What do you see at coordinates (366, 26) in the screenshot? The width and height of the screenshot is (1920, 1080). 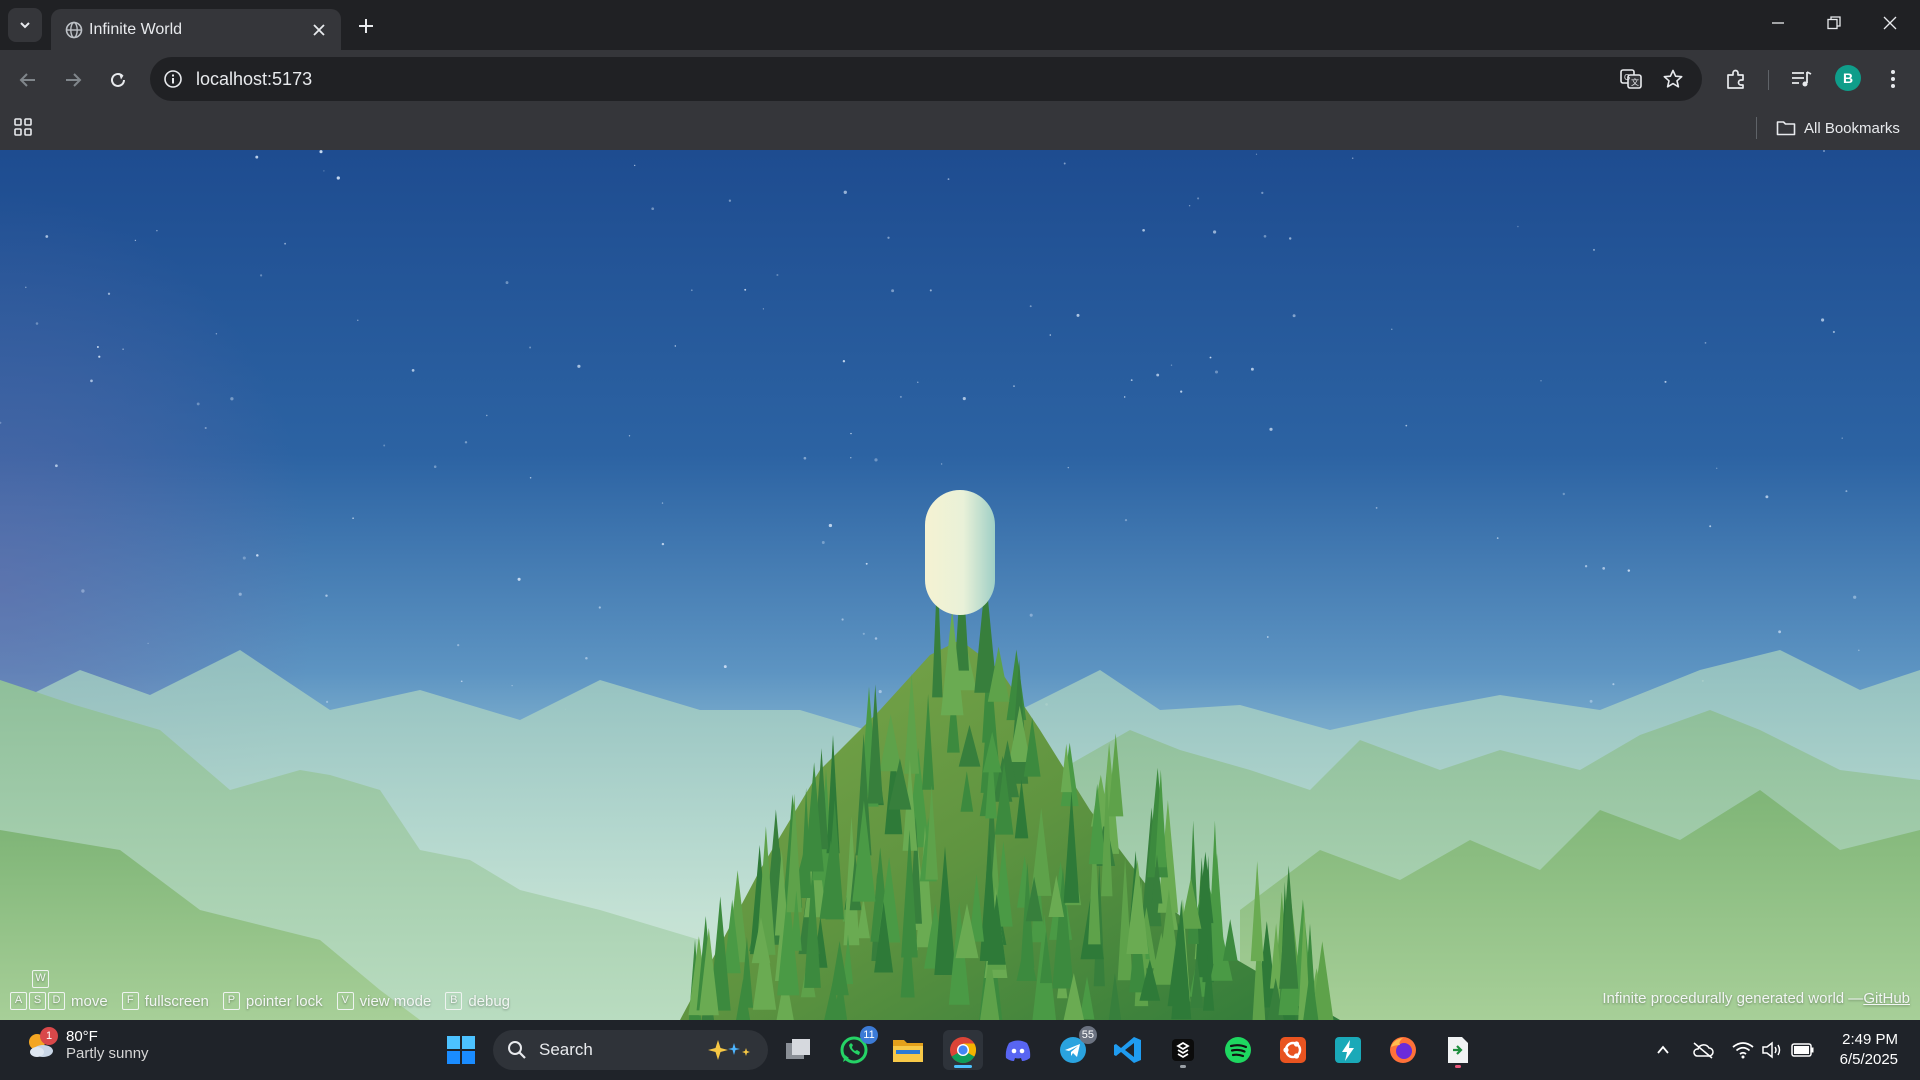 I see `new-tab-button` at bounding box center [366, 26].